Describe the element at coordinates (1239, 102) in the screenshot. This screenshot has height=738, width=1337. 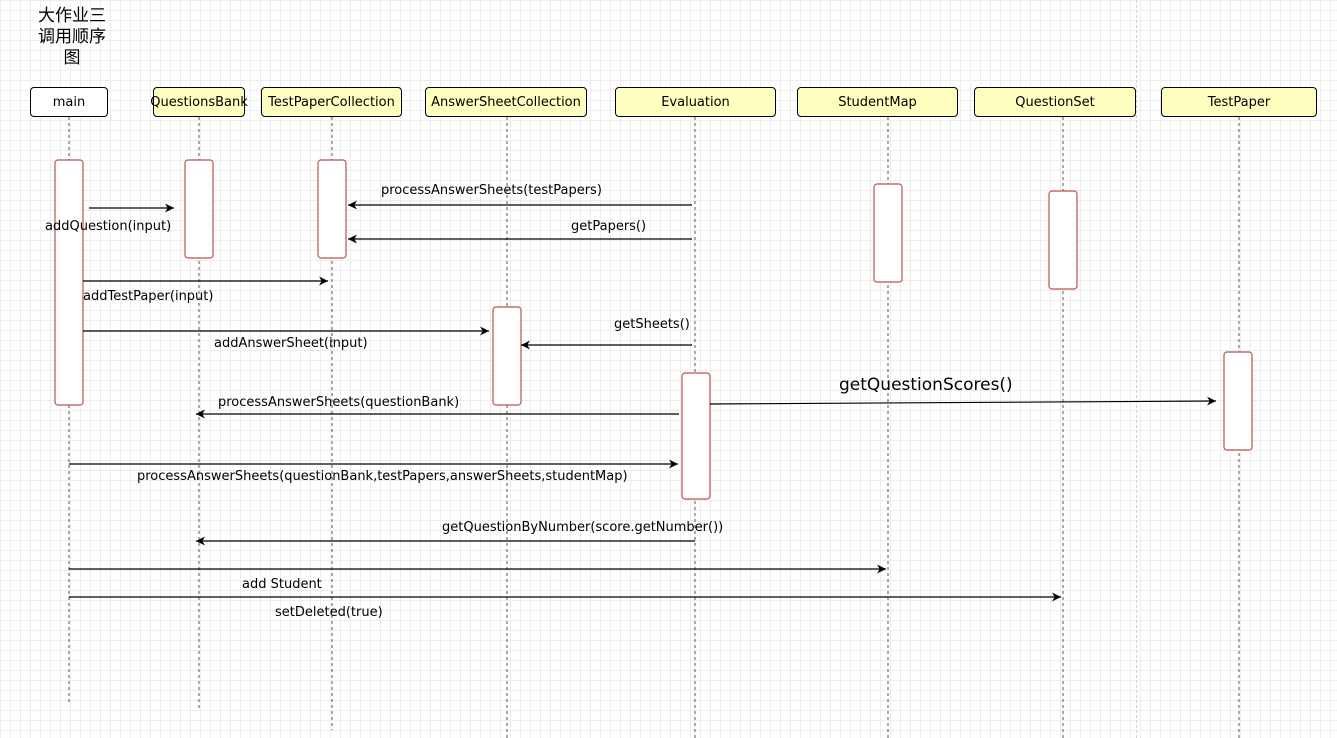
I see `participant-test-paper: TestPaper` at that location.